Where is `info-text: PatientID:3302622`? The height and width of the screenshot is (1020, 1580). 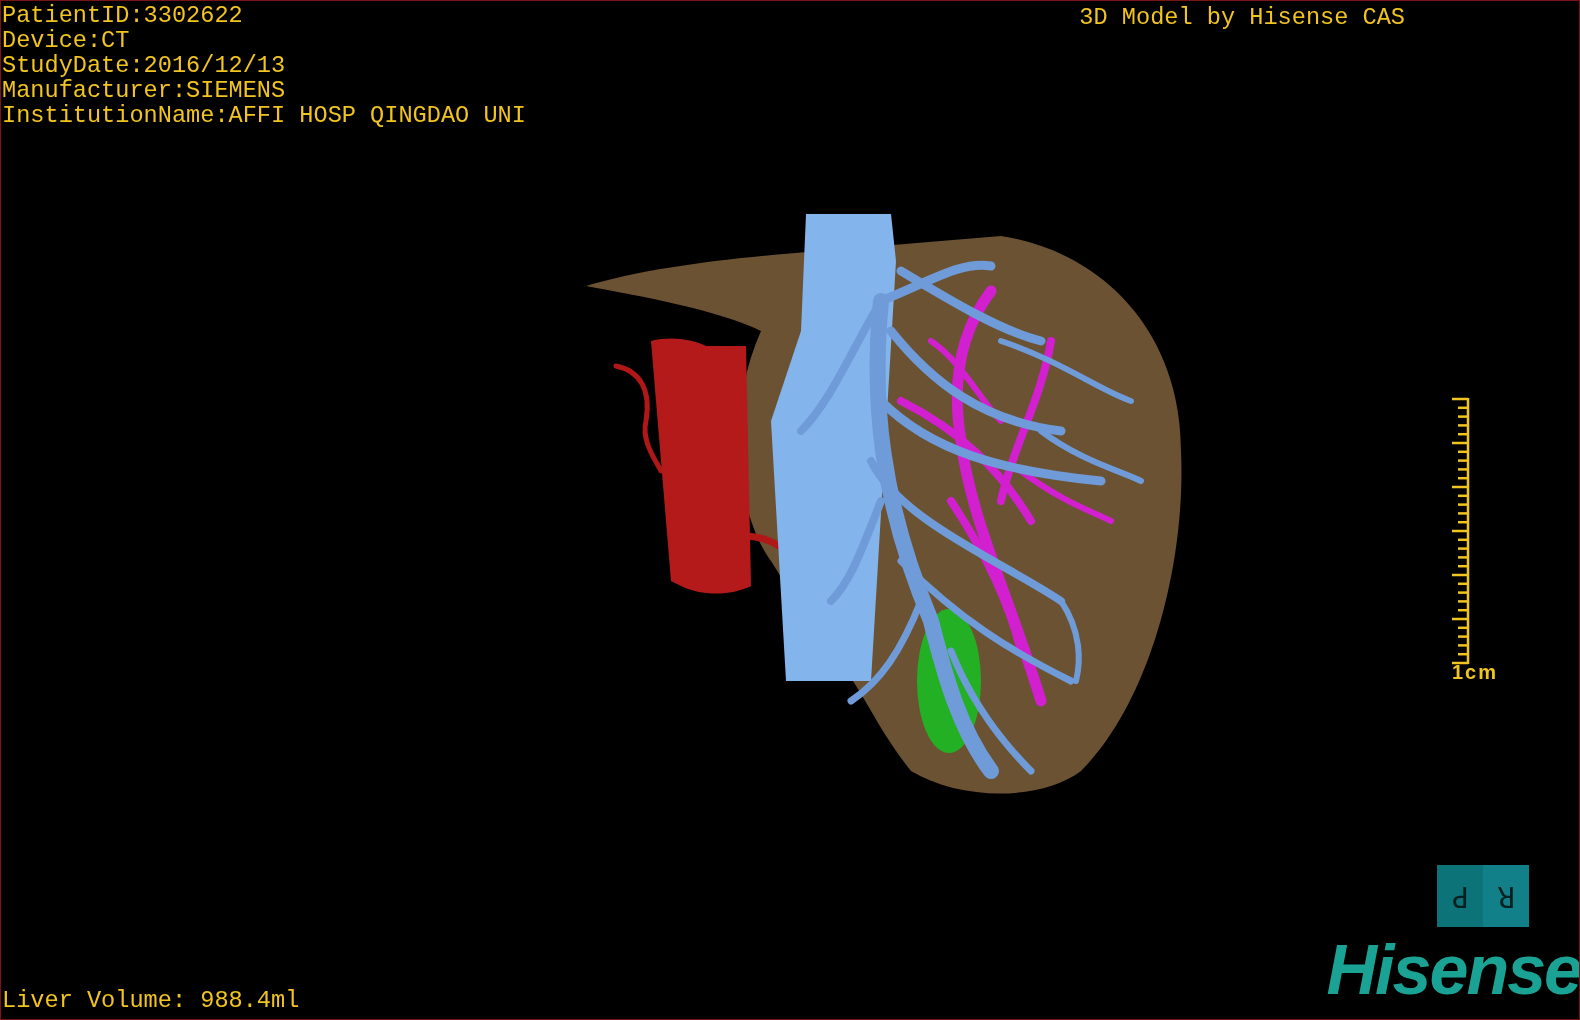 info-text: PatientID:3302622 is located at coordinates (123, 15).